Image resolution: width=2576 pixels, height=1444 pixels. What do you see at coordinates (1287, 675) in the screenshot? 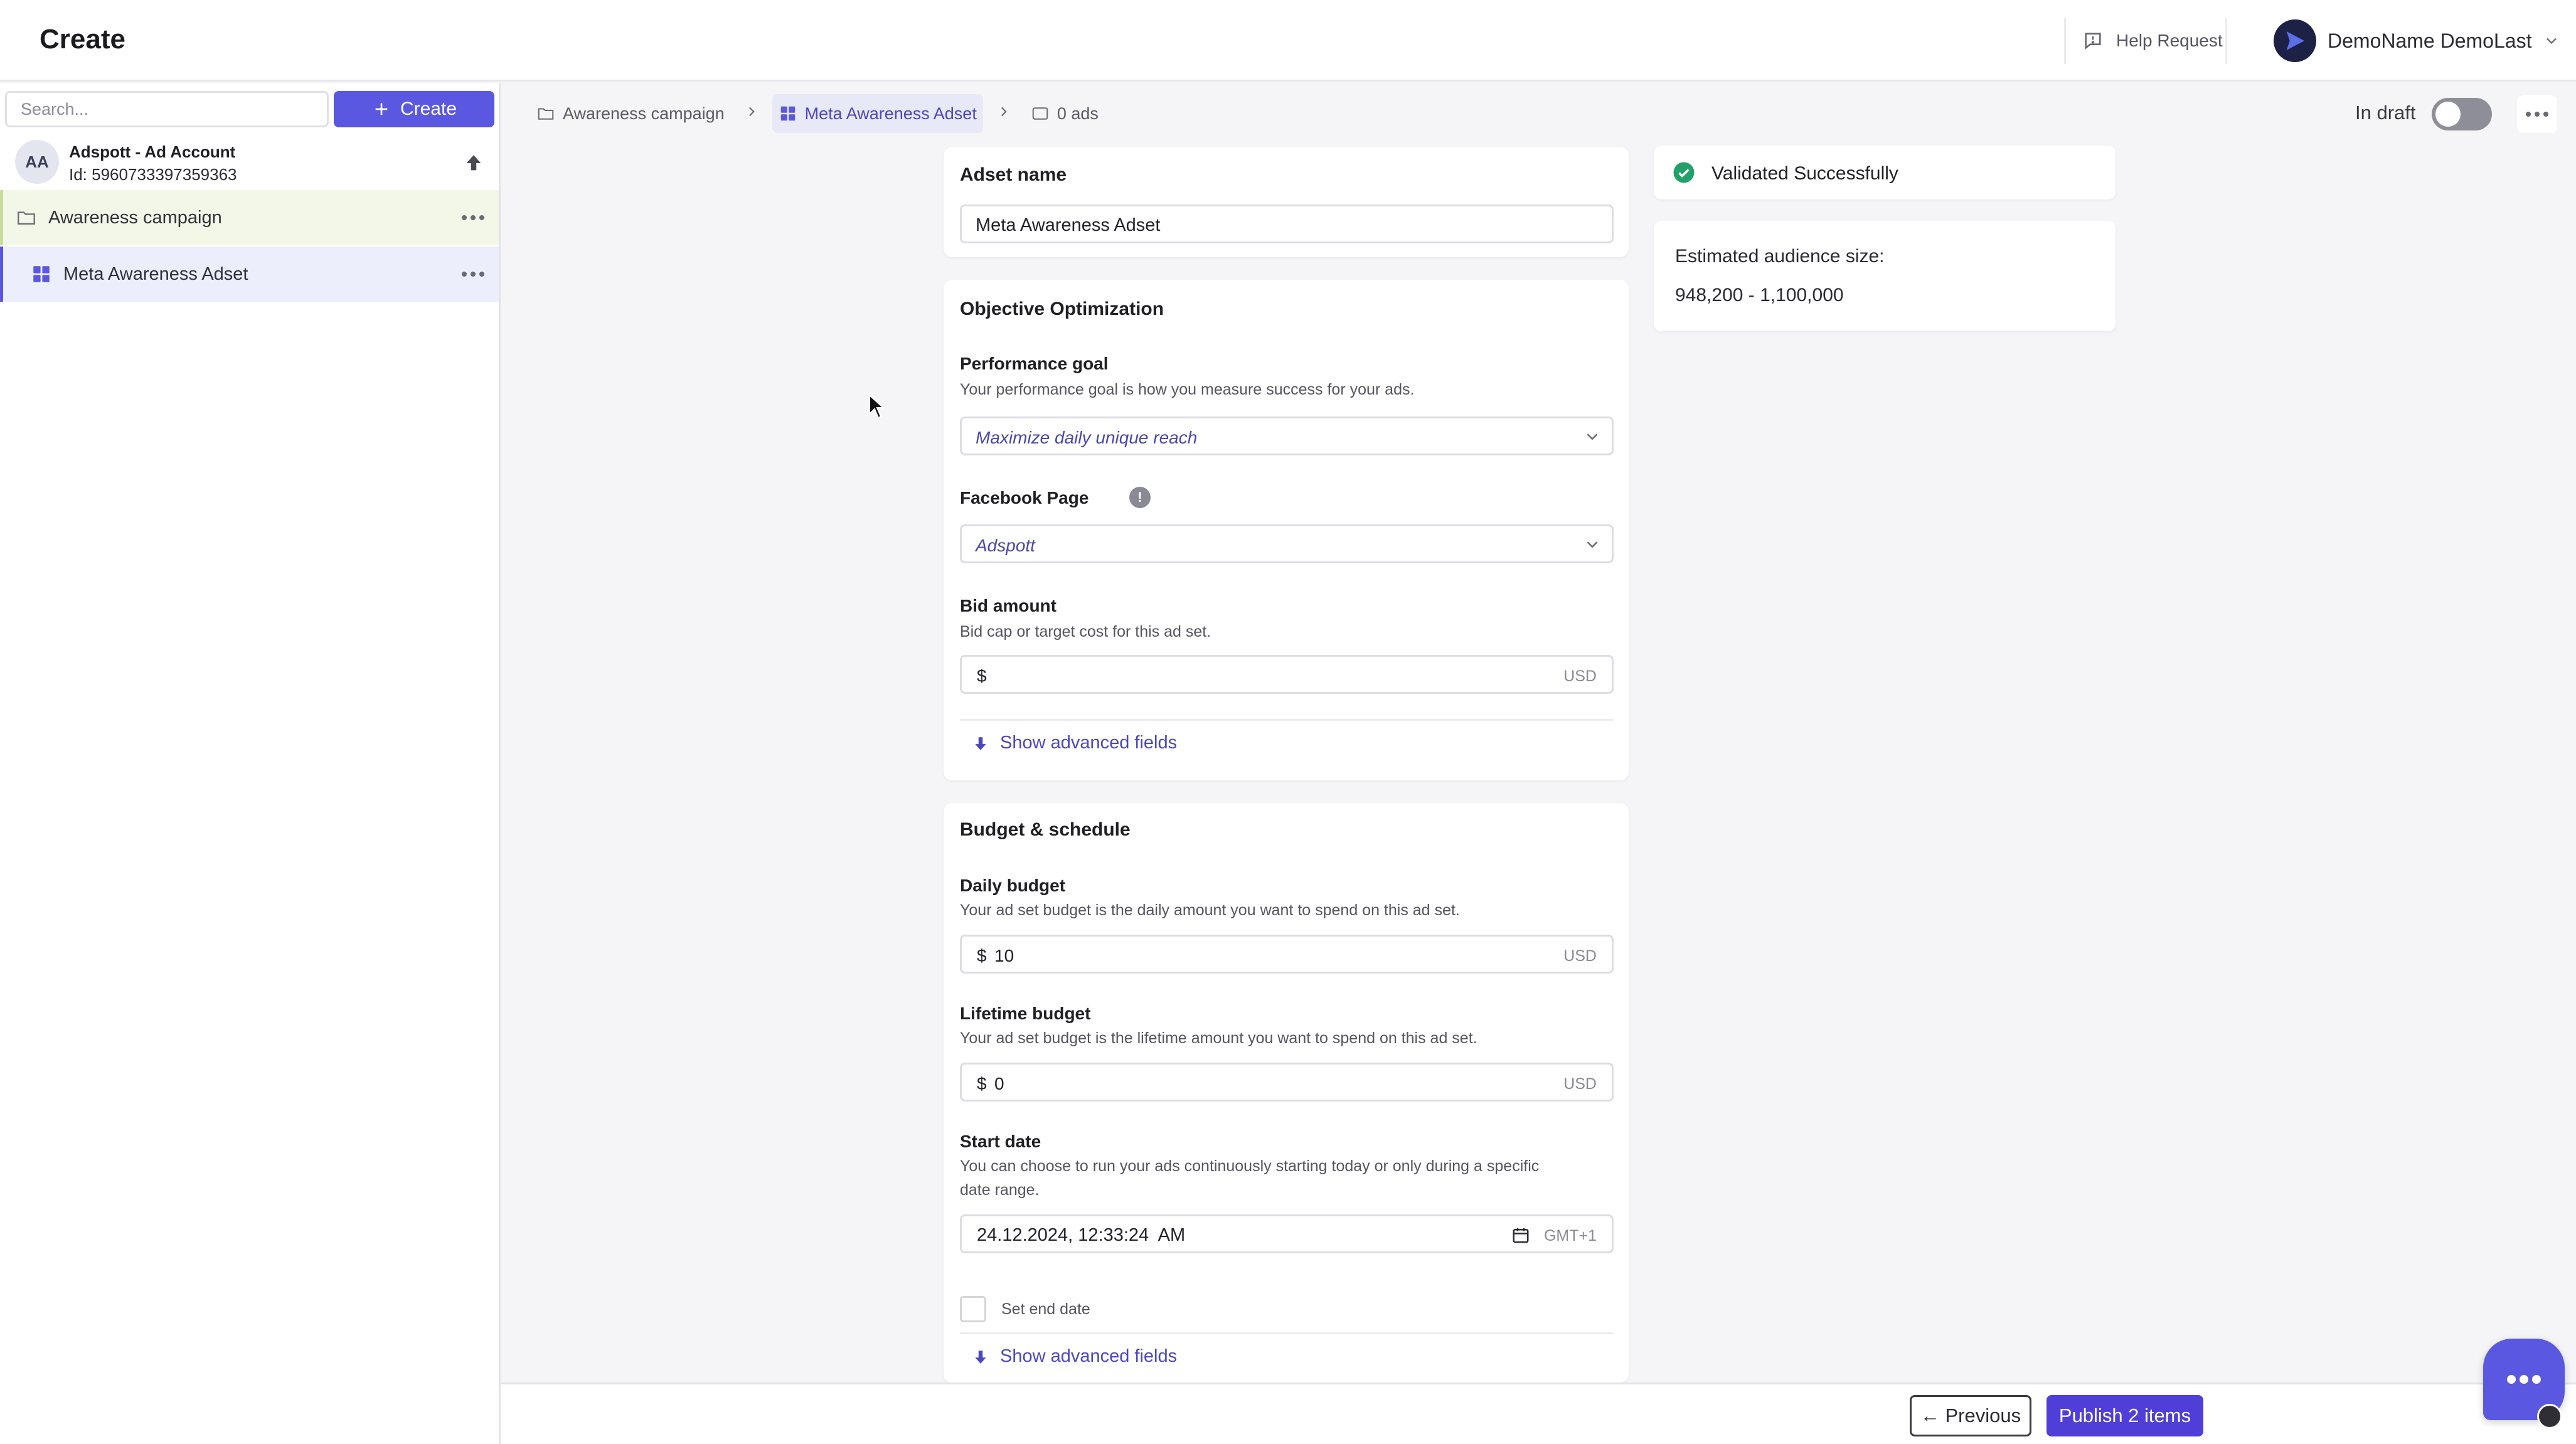
I see `bid-amount-field: $ USD` at bounding box center [1287, 675].